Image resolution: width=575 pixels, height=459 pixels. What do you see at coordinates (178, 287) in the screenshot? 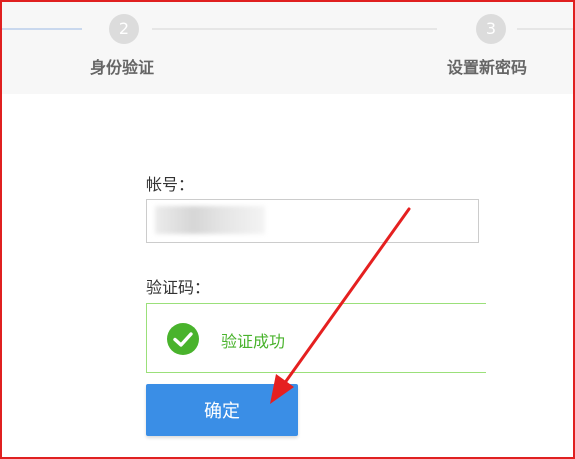
I see `captcha-label: 验证码：` at bounding box center [178, 287].